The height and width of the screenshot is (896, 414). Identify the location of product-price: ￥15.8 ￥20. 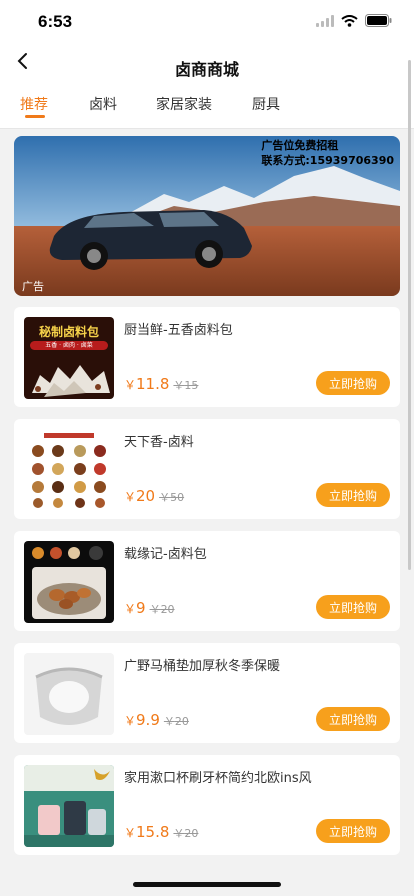
(161, 832).